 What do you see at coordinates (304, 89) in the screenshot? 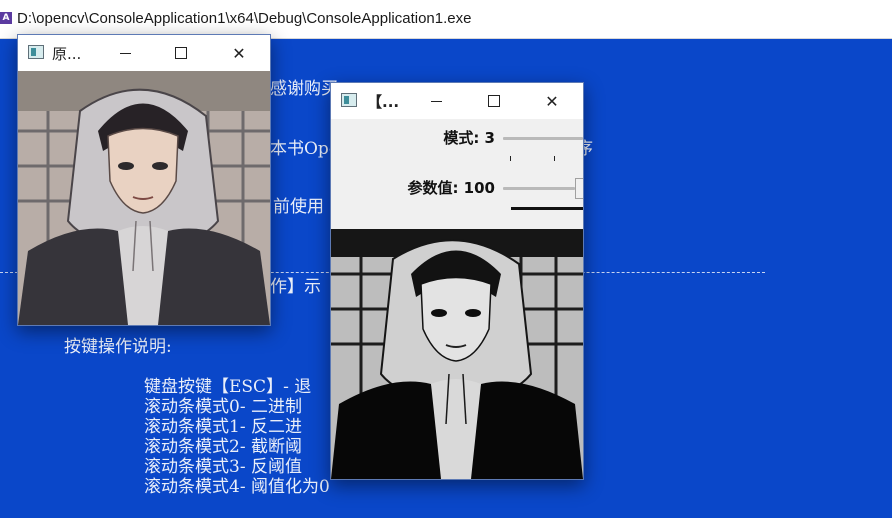
I see `console-line-thanks: 感谢购买` at bounding box center [304, 89].